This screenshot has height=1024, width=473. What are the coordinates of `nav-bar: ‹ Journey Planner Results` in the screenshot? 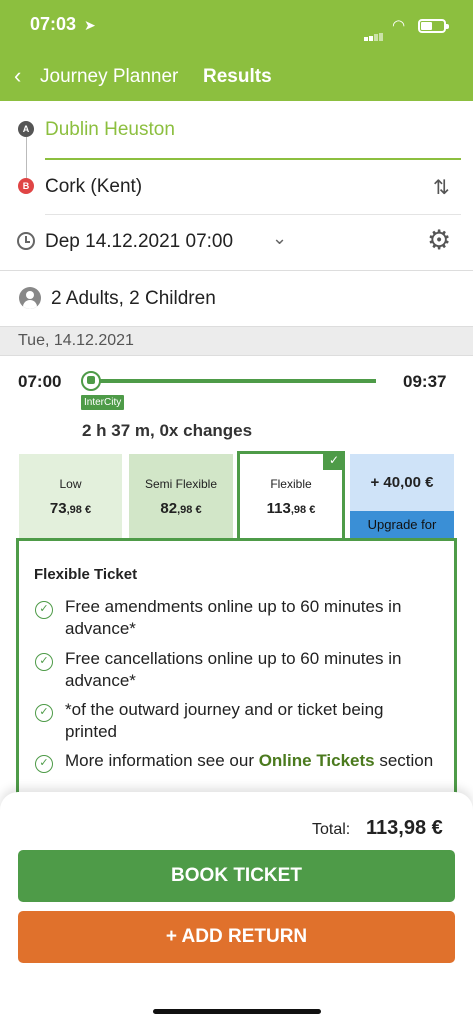 It's located at (236, 77).